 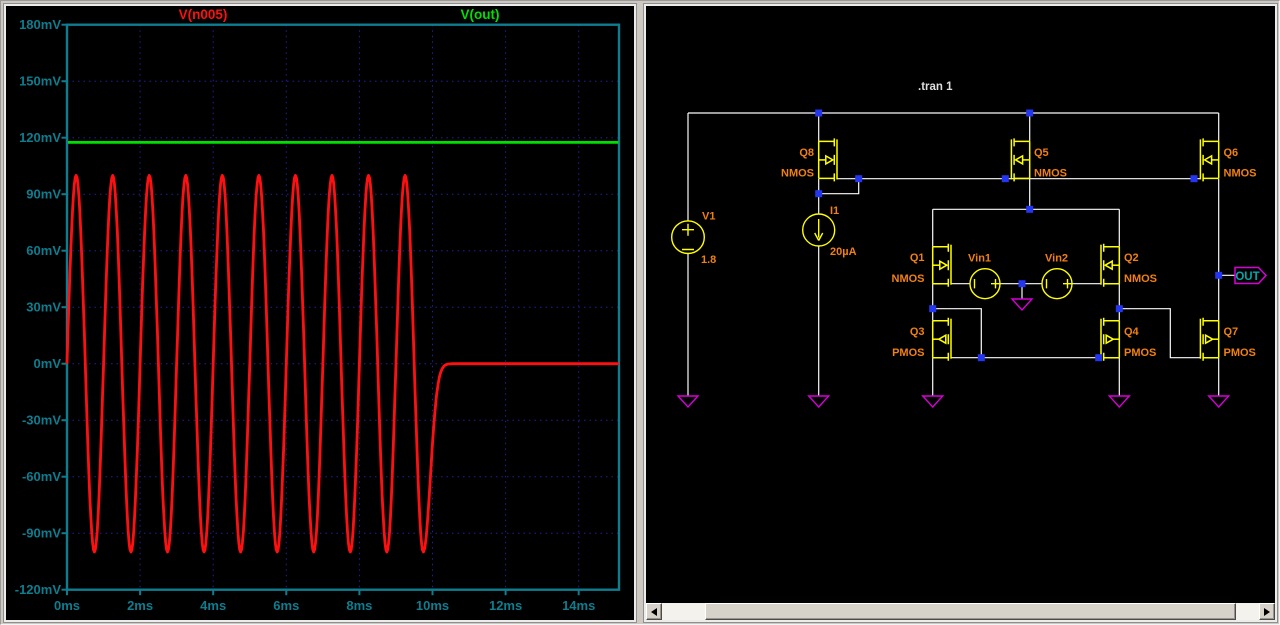 I want to click on scroll-left-button, so click(x=654, y=611).